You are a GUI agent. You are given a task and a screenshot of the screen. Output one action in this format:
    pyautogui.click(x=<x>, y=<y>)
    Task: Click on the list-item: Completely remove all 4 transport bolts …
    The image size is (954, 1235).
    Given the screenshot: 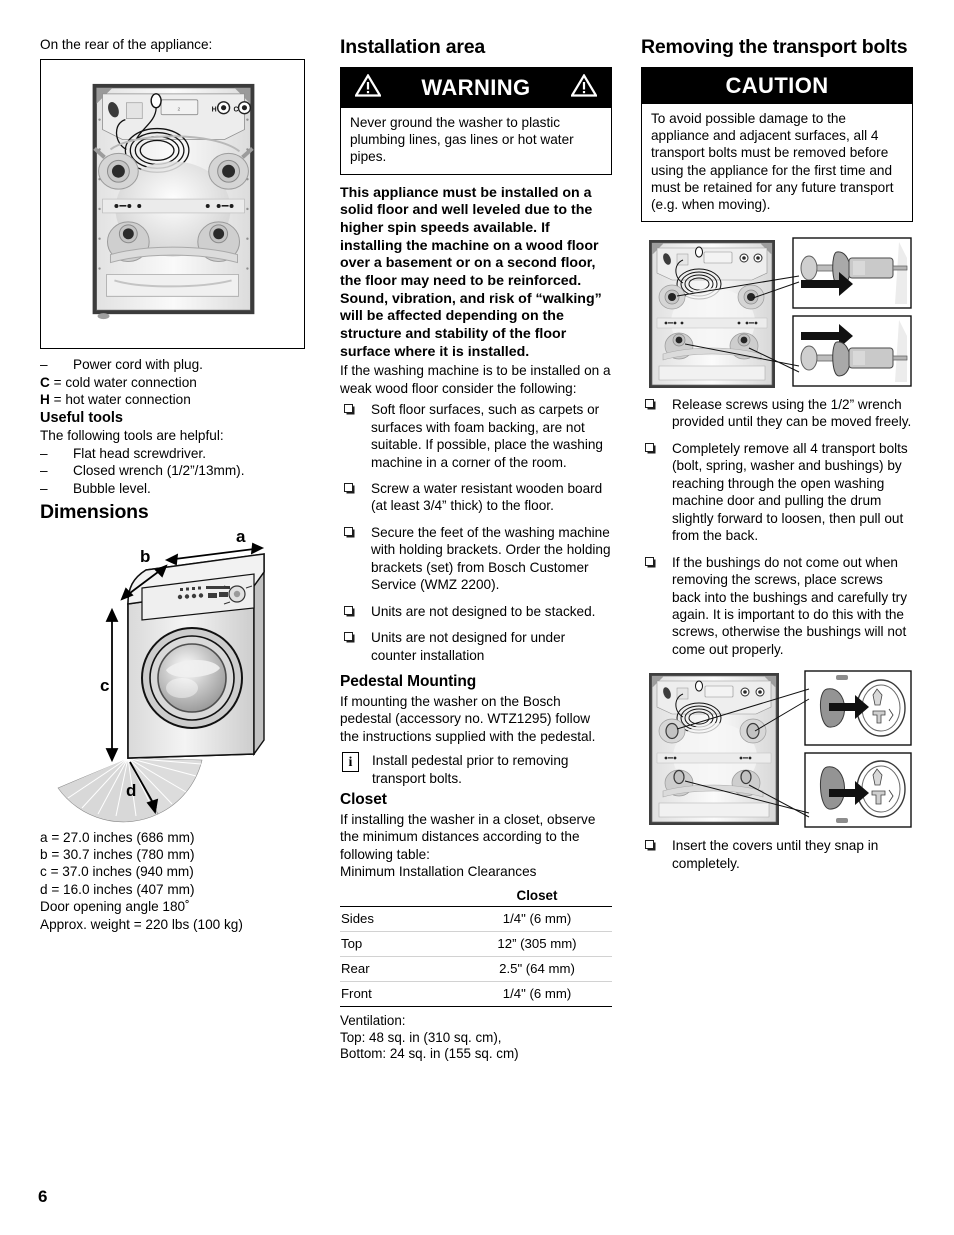 What is the action you would take?
    pyautogui.click(x=777, y=492)
    